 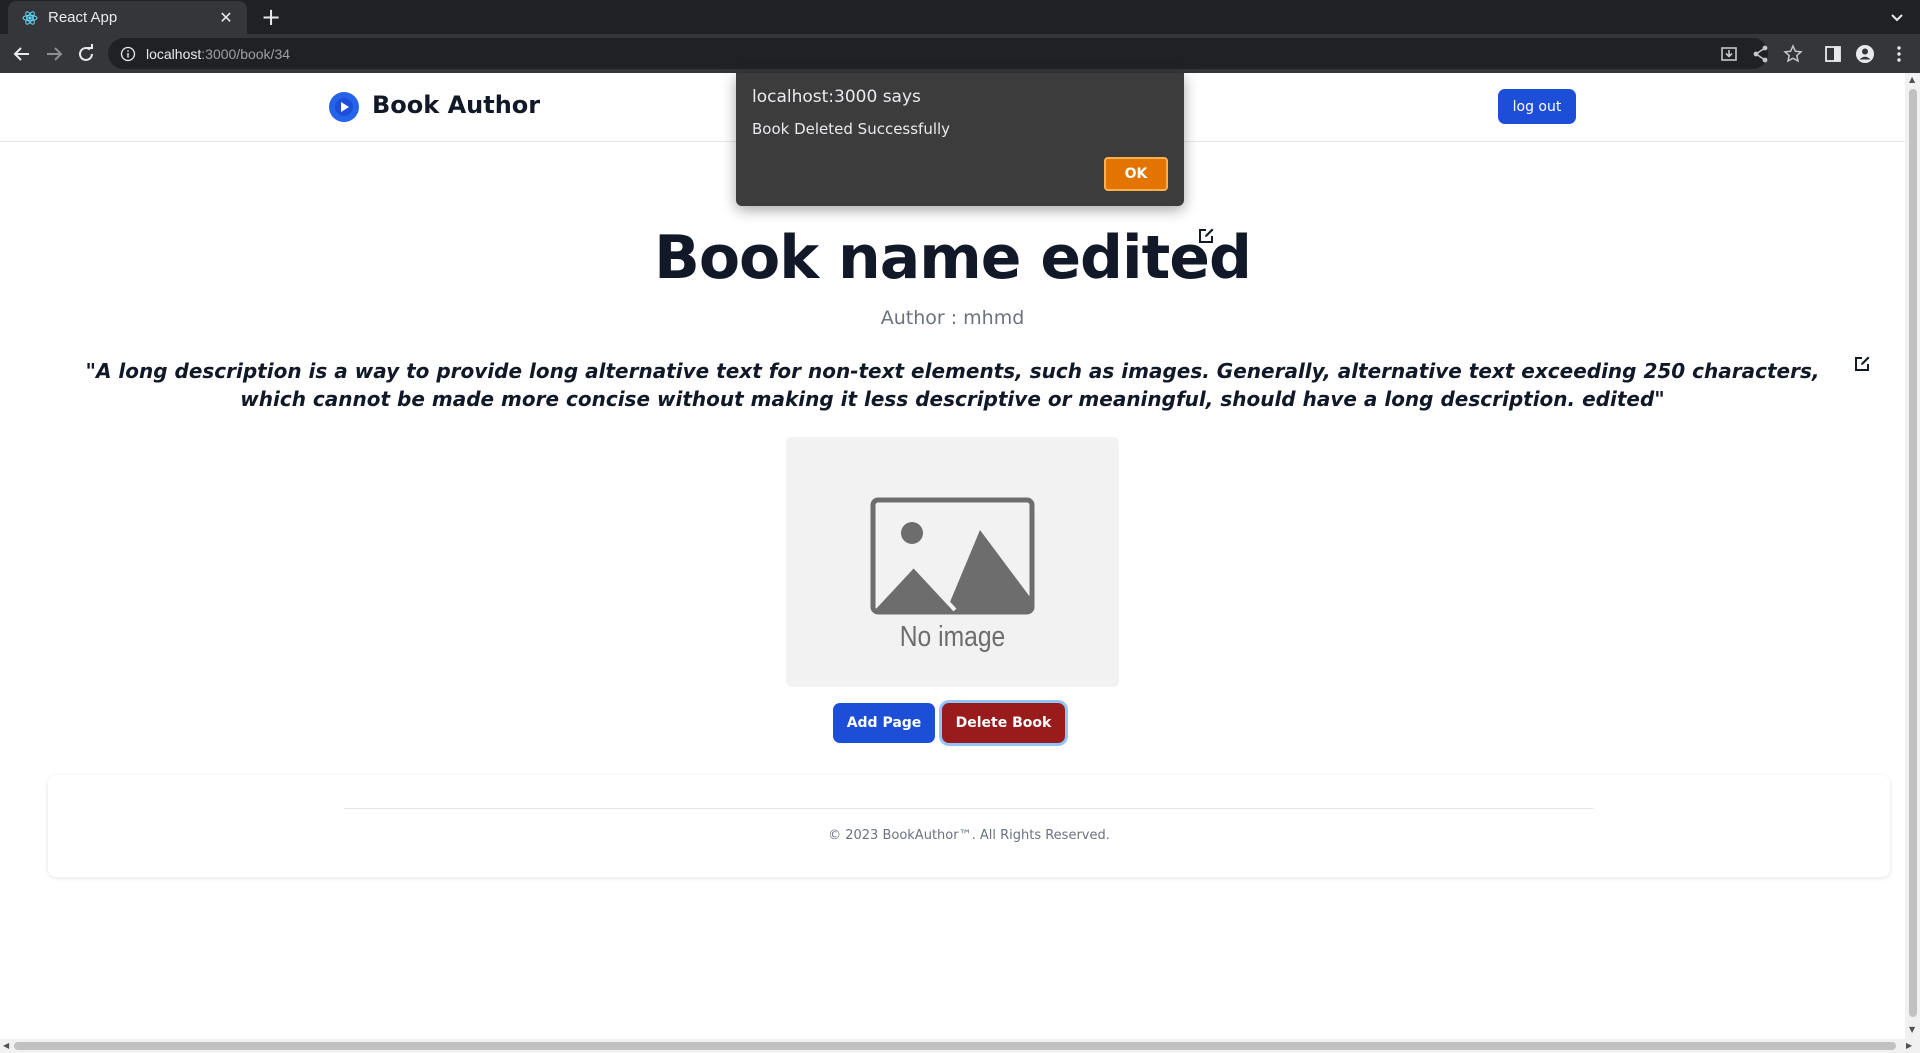 I want to click on tab-strip: React App ✕ +, so click(x=960, y=17).